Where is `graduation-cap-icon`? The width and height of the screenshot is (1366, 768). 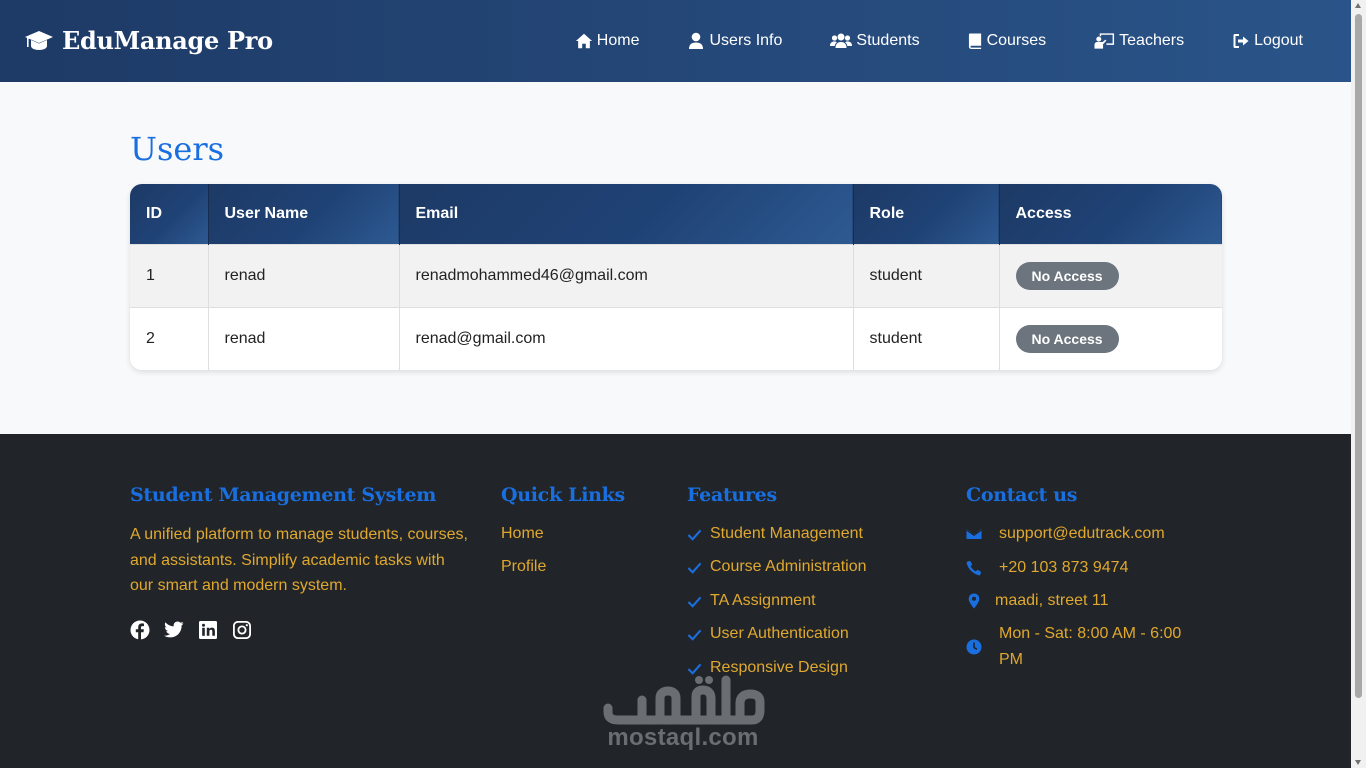
graduation-cap-icon is located at coordinates (39, 40).